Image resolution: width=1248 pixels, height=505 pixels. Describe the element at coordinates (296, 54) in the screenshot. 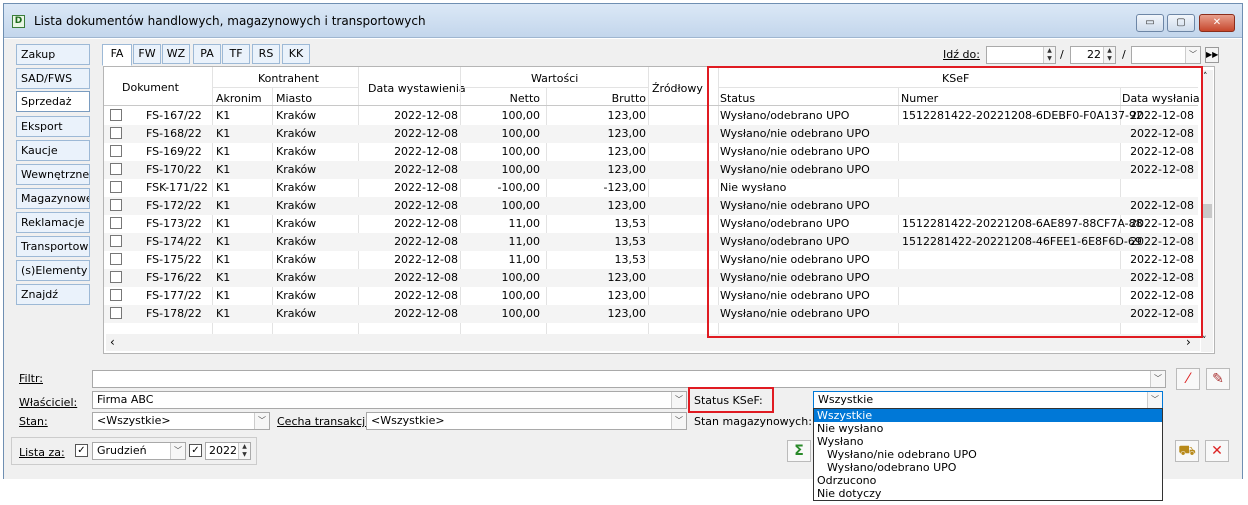

I see `tab-kk: KK` at that location.